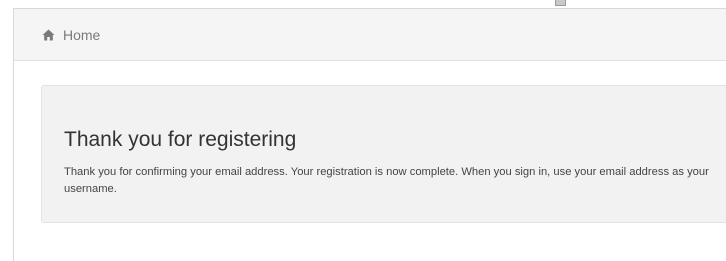 The height and width of the screenshot is (261, 726). I want to click on home-icon, so click(48, 34).